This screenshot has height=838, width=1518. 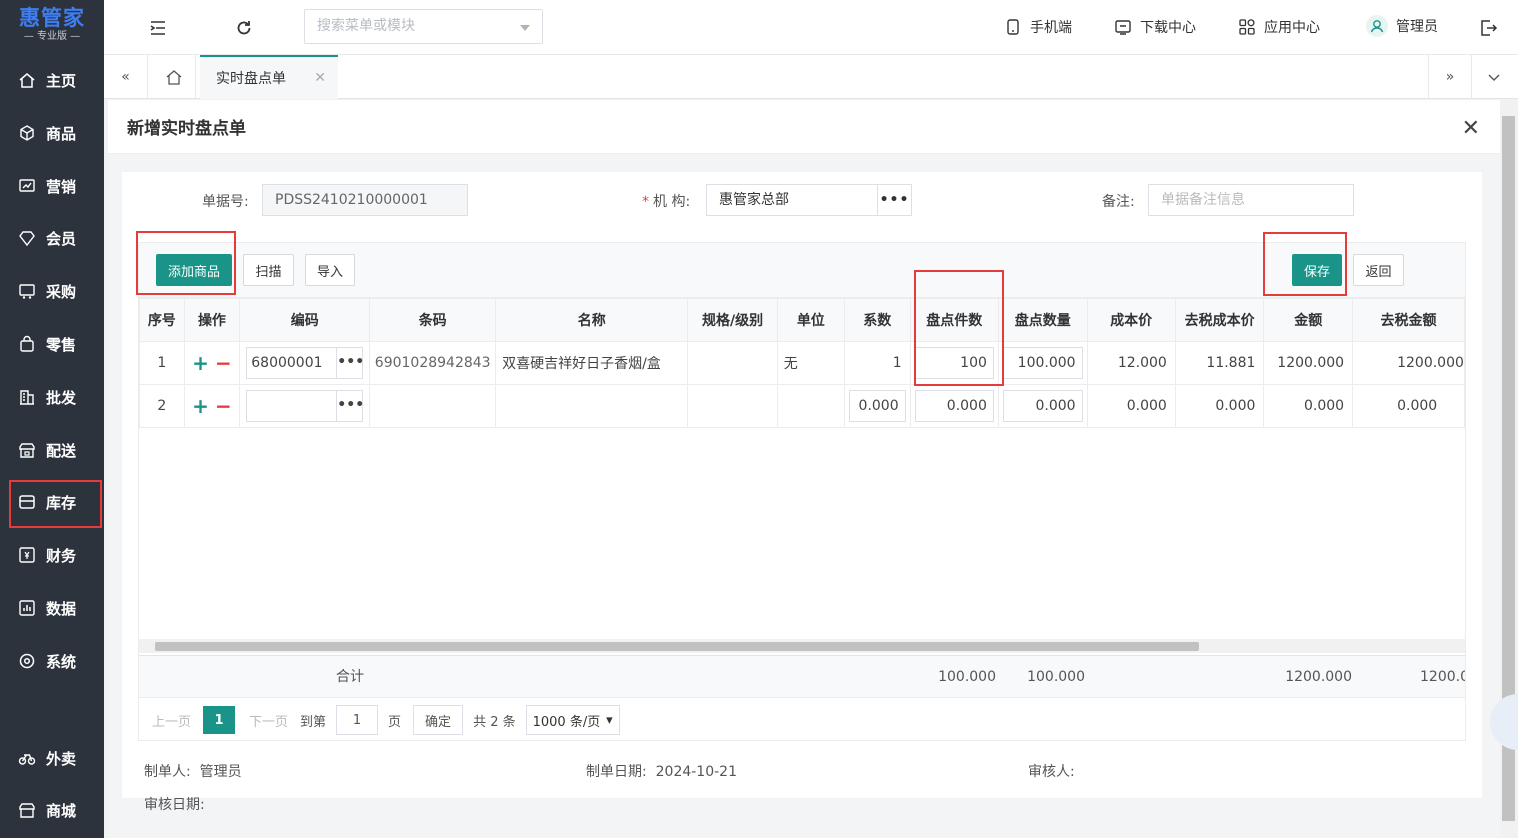 What do you see at coordinates (194, 270) in the screenshot?
I see `add-product-button: 添加商品` at bounding box center [194, 270].